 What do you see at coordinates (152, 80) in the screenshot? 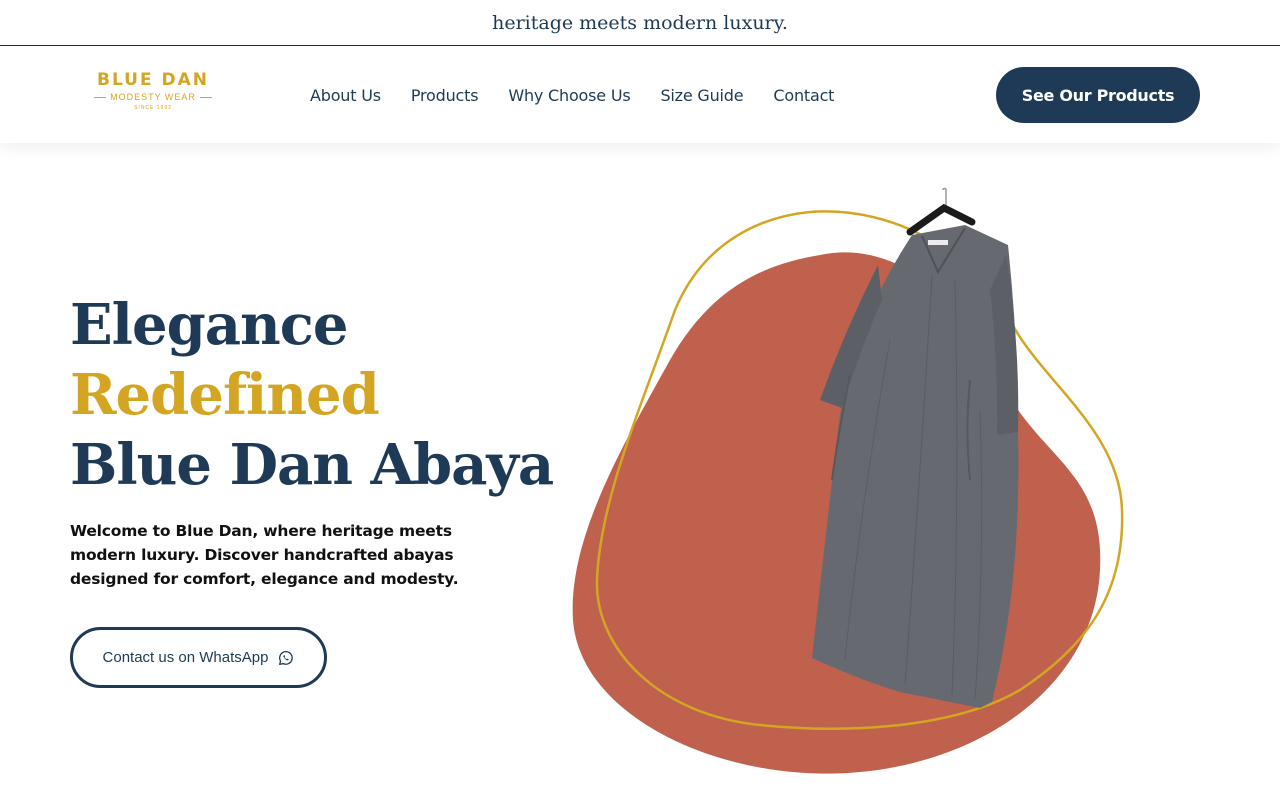
I see `logo-title: BLUE DAN` at bounding box center [152, 80].